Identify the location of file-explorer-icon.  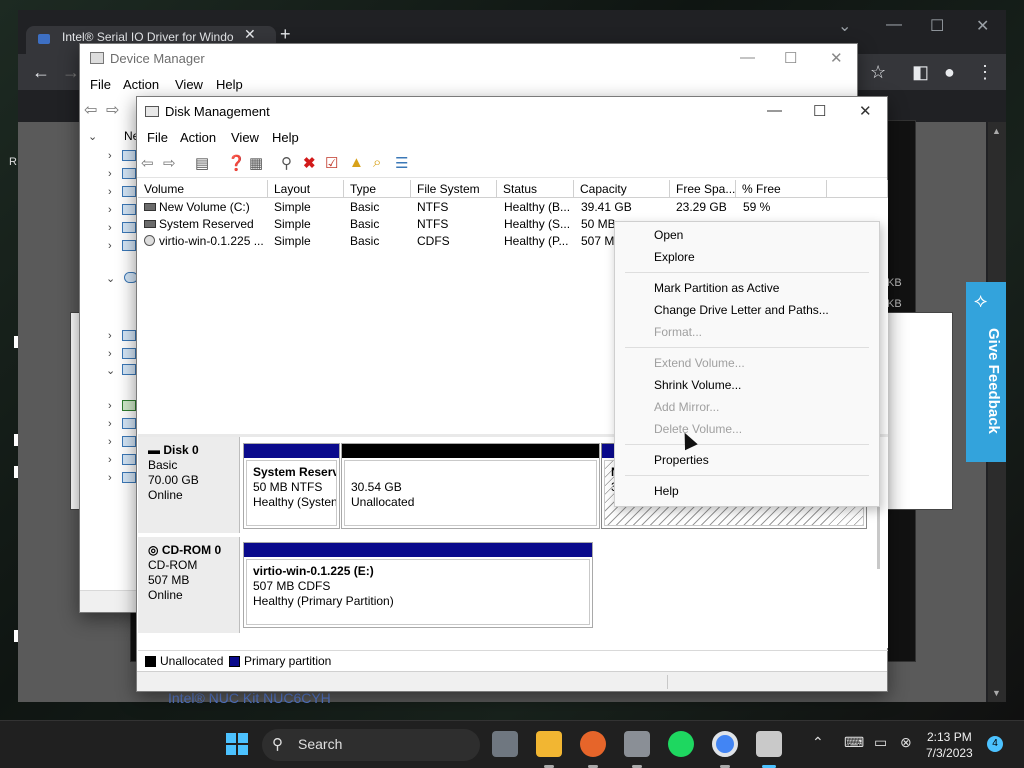
(549, 744).